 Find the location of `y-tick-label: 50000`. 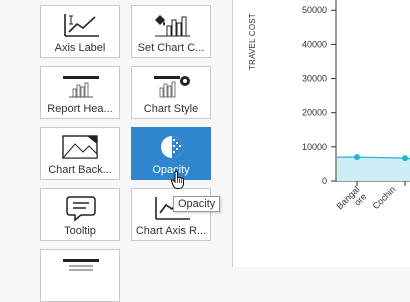

y-tick-label: 50000 is located at coordinates (314, 10).